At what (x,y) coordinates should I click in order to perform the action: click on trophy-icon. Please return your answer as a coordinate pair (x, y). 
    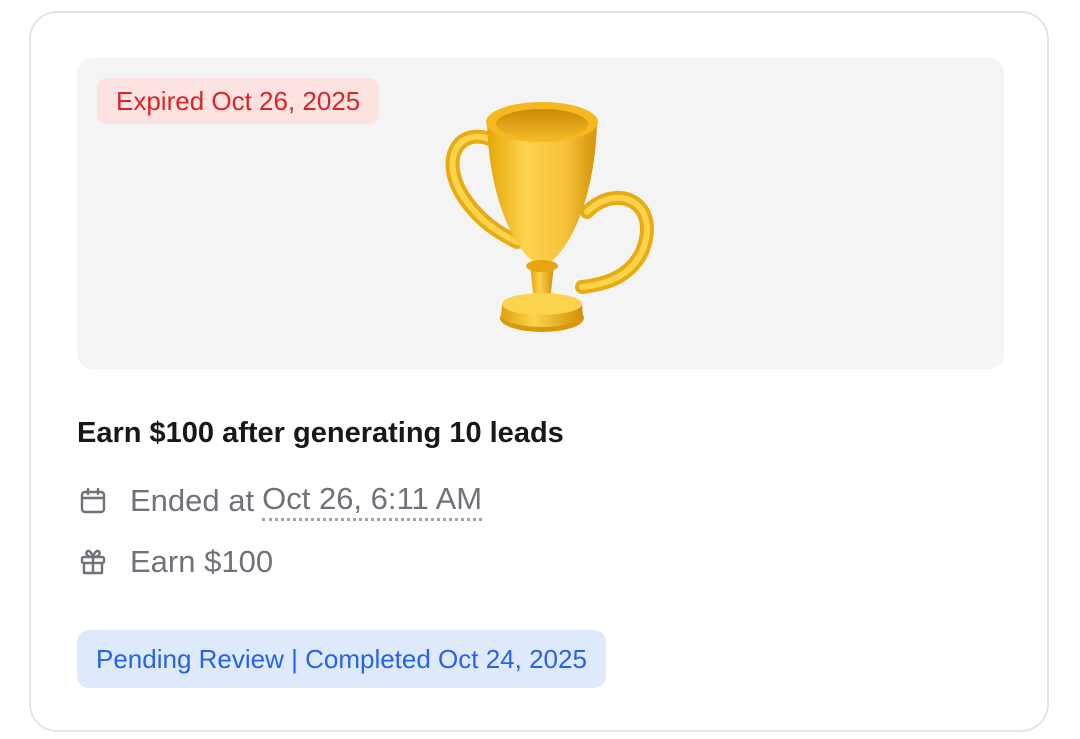
    Looking at the image, I should click on (549, 217).